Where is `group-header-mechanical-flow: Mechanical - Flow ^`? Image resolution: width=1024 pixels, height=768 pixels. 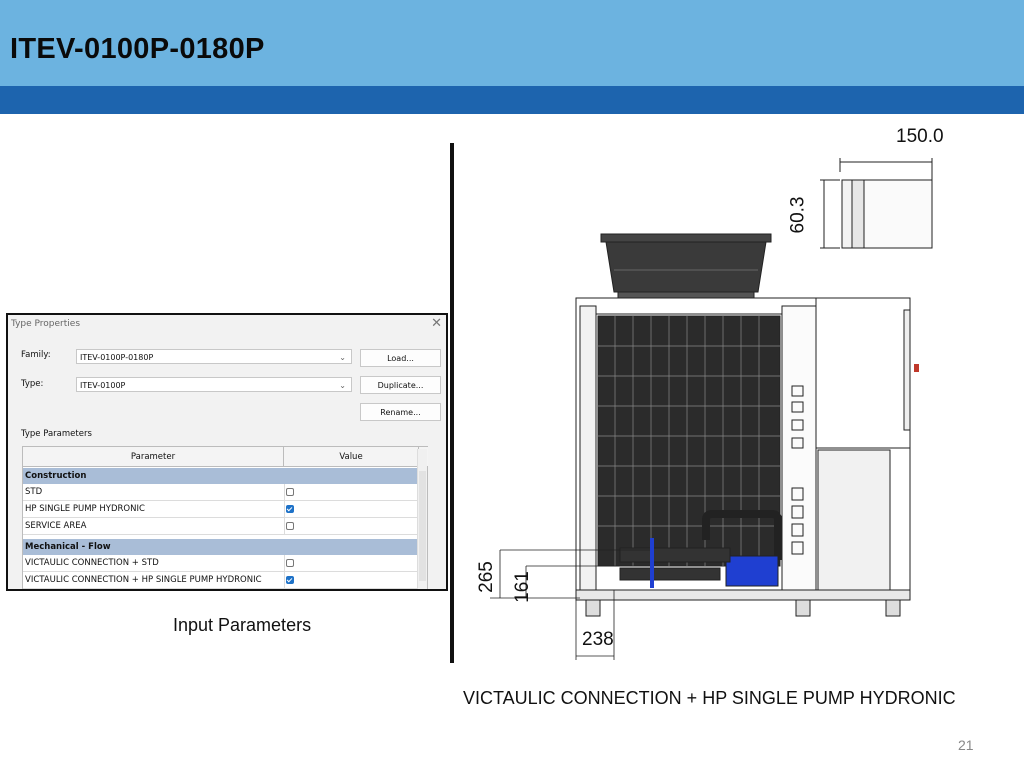
group-header-mechanical-flow: Mechanical - Flow ^ is located at coordinates (225, 547).